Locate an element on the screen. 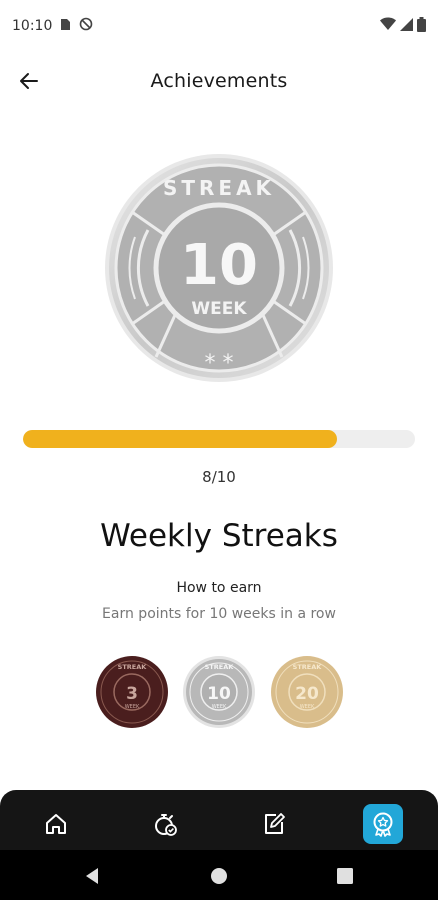 The width and height of the screenshot is (438, 900). no-disturb-icon is located at coordinates (86, 26).